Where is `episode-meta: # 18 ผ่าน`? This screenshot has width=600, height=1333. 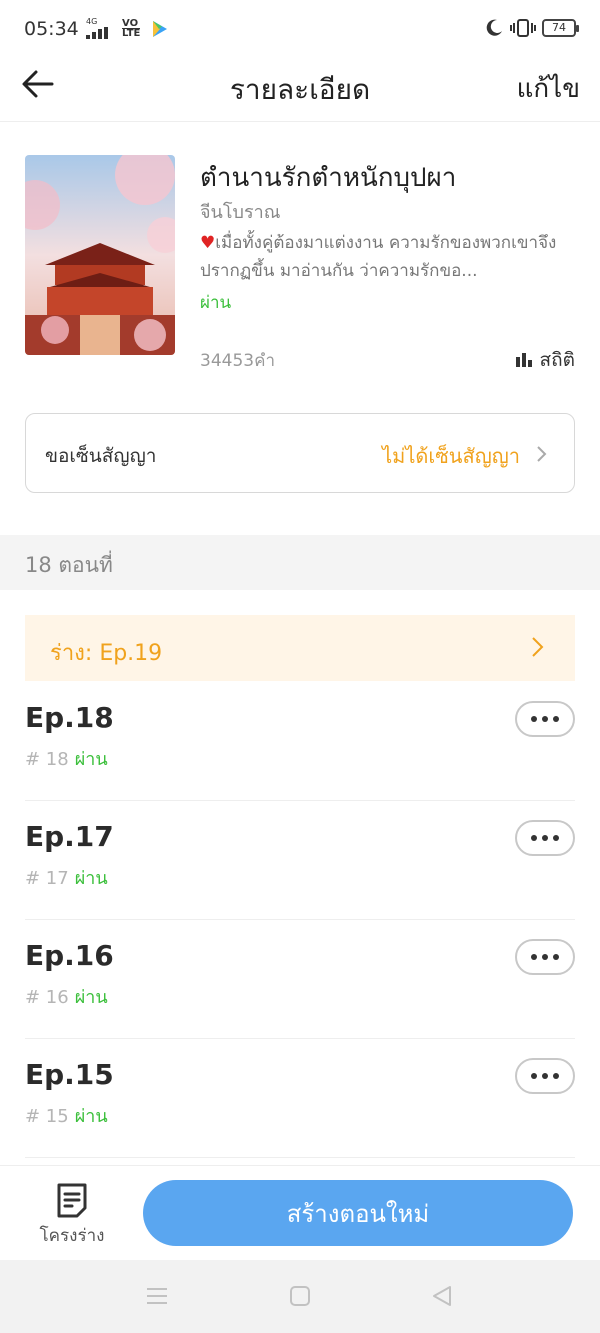 episode-meta: # 18 ผ่าน is located at coordinates (66, 758).